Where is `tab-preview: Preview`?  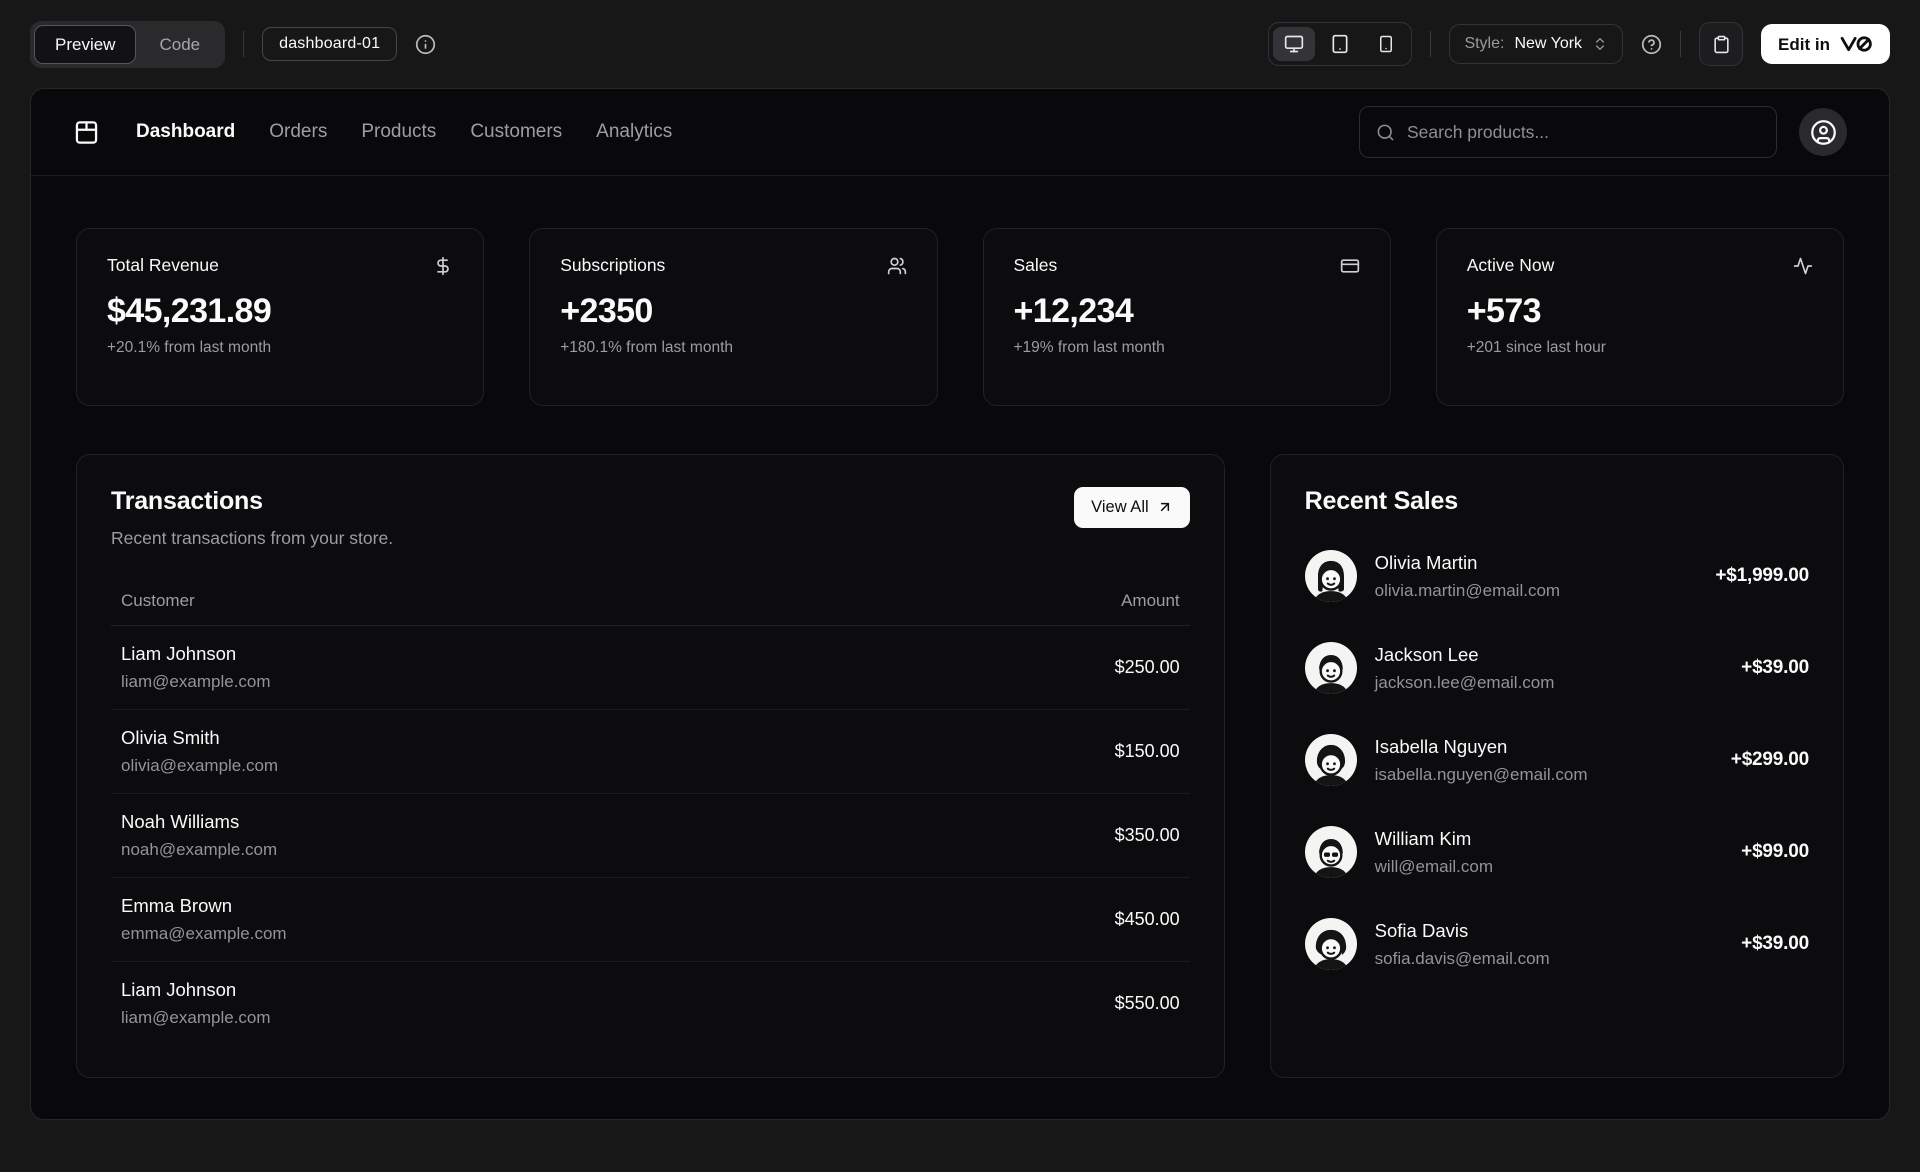
tab-preview: Preview is located at coordinates (85, 44).